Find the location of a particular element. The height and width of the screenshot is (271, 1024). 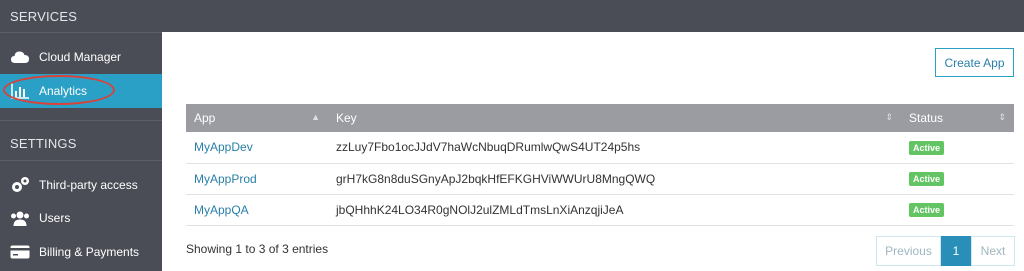

column-header-app: App ▲ is located at coordinates (257, 118).